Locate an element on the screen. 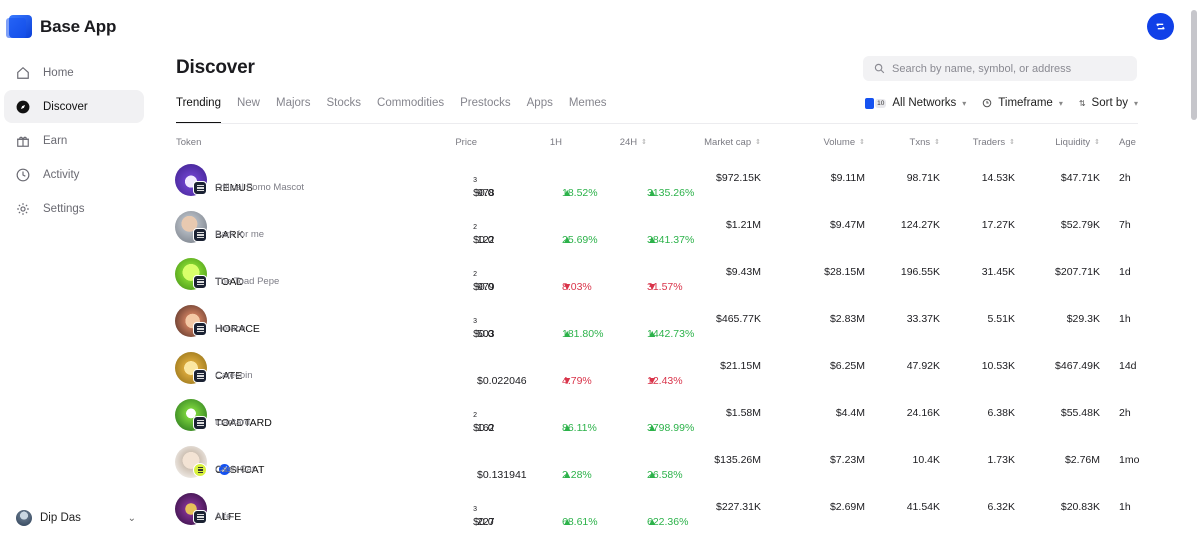 This screenshot has height=537, width=1200. app-name: Base App is located at coordinates (78, 26).